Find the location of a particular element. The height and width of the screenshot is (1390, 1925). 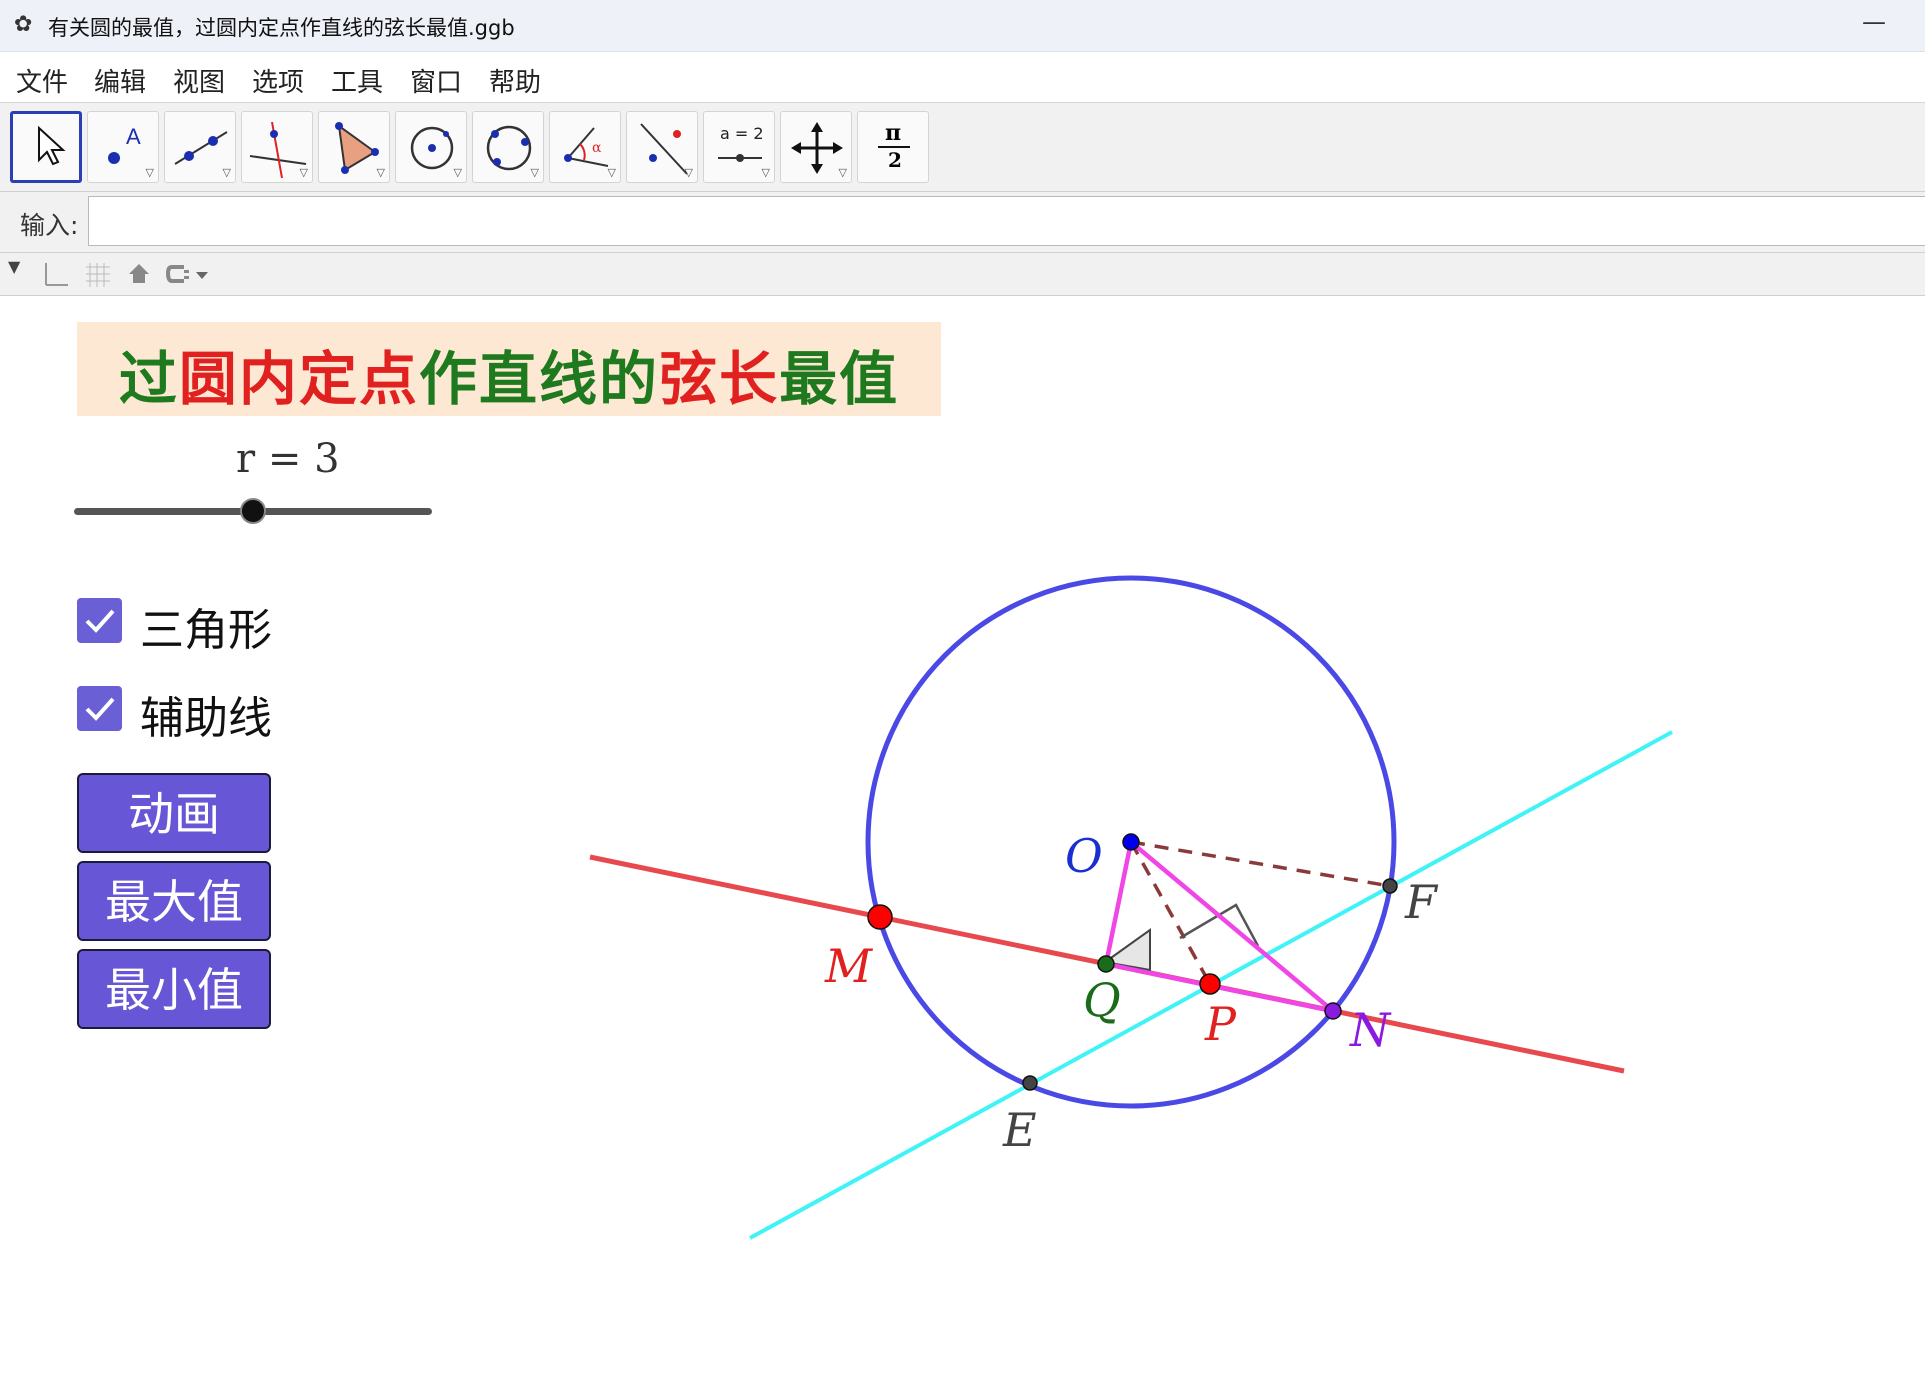

menu-view: 视图 is located at coordinates (199, 80).